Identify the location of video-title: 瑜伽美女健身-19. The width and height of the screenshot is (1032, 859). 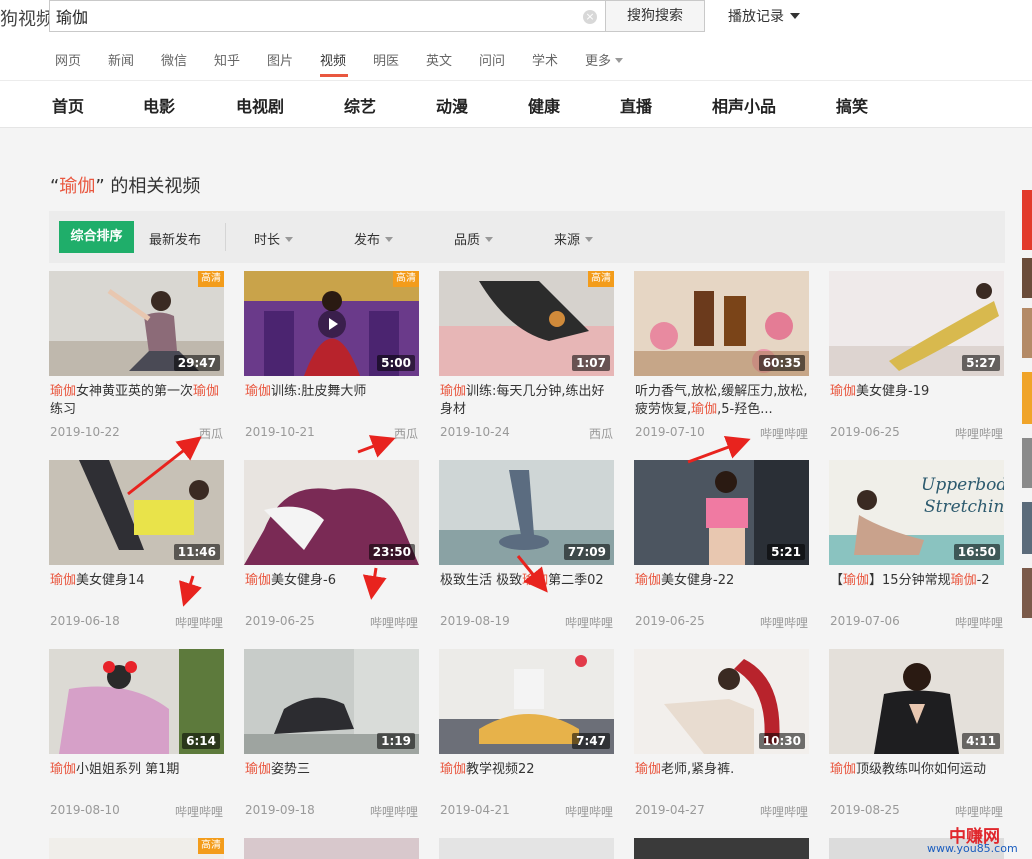
(917, 402).